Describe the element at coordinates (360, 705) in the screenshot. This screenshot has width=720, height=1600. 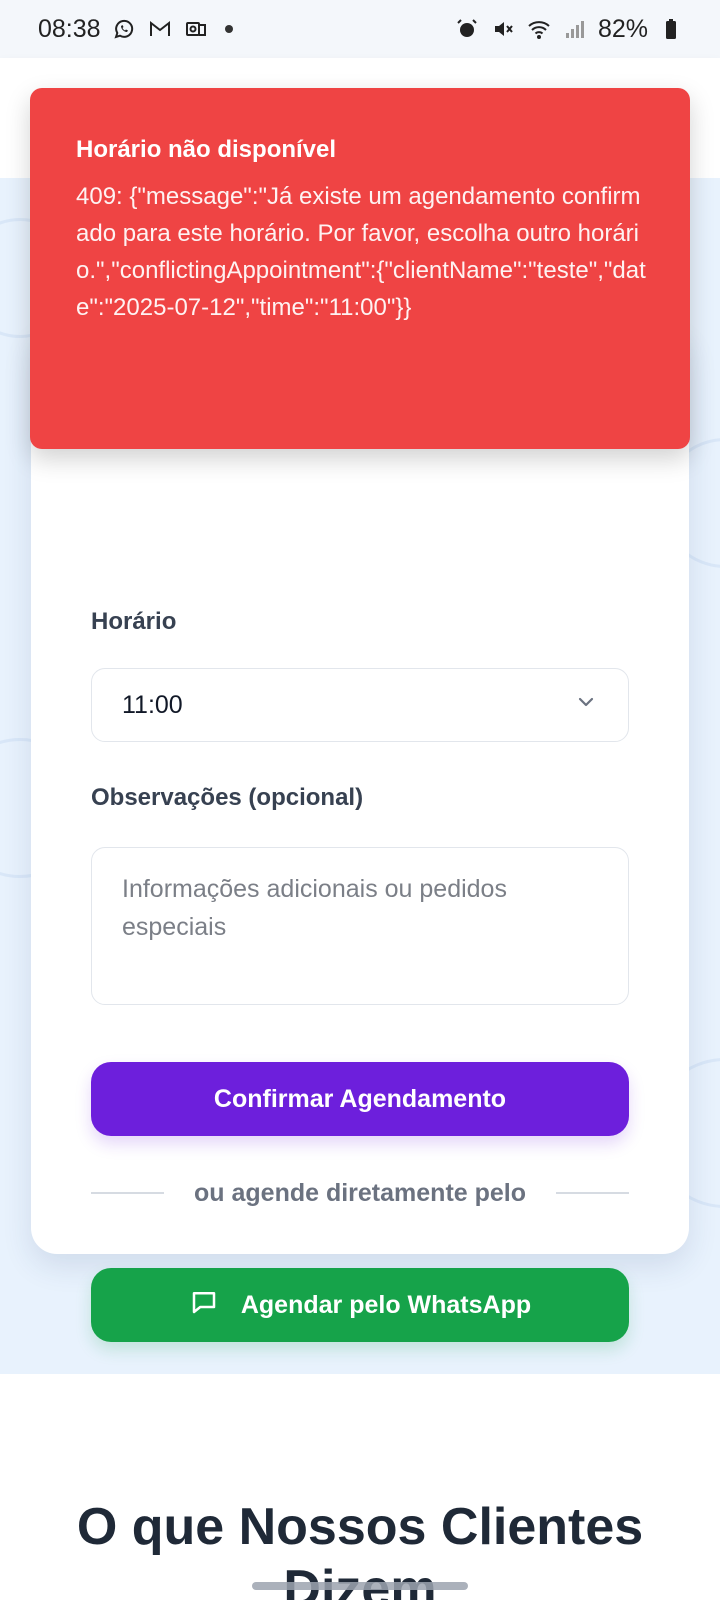
I see `time-select: 11:00` at that location.